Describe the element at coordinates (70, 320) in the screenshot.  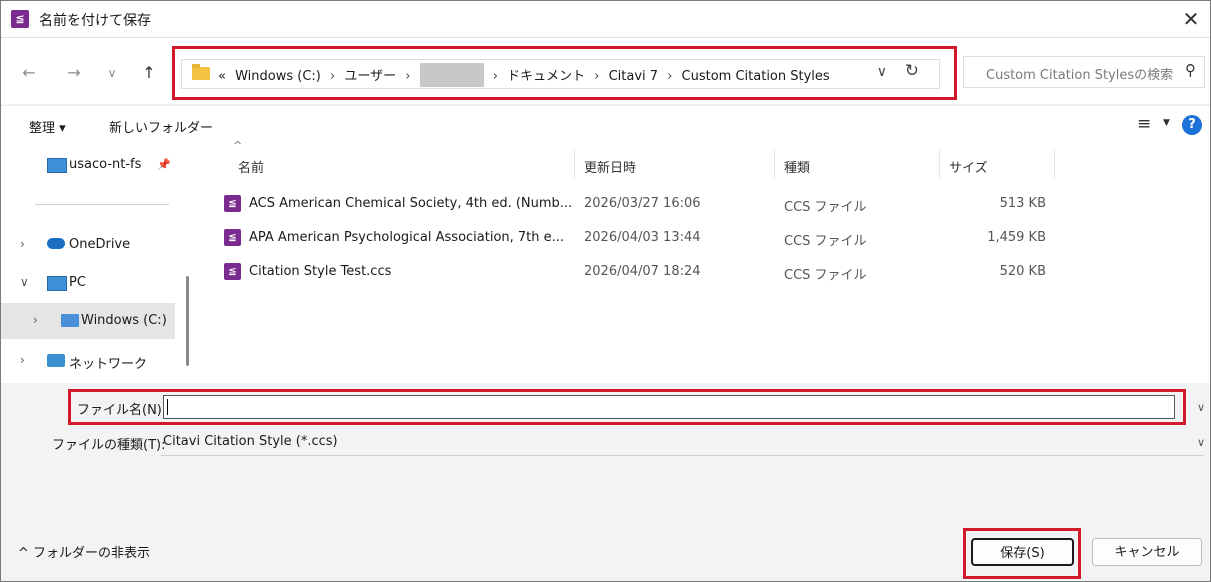
I see `drive-icon` at that location.